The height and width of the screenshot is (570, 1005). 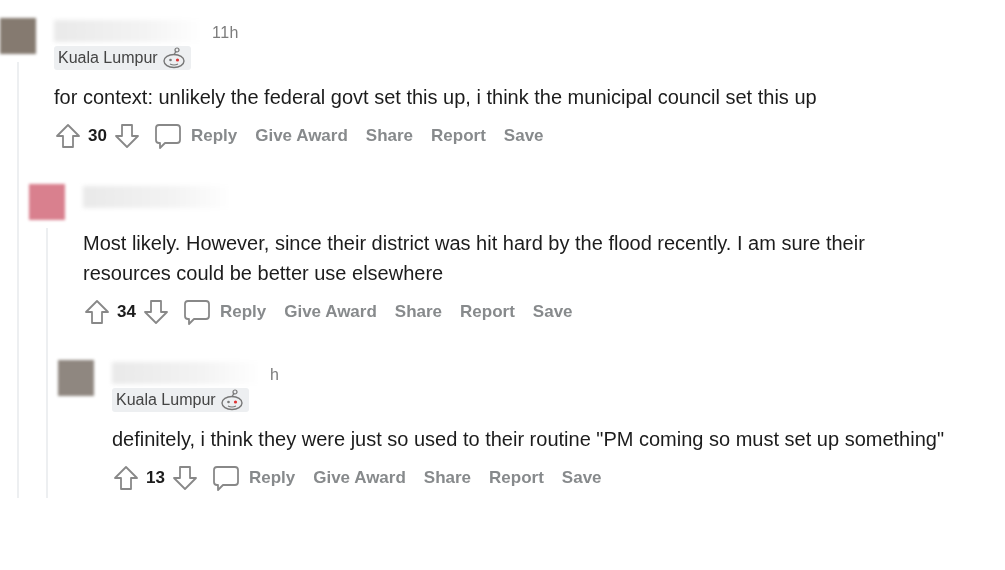 I want to click on timestamp: 11h, so click(x=225, y=33).